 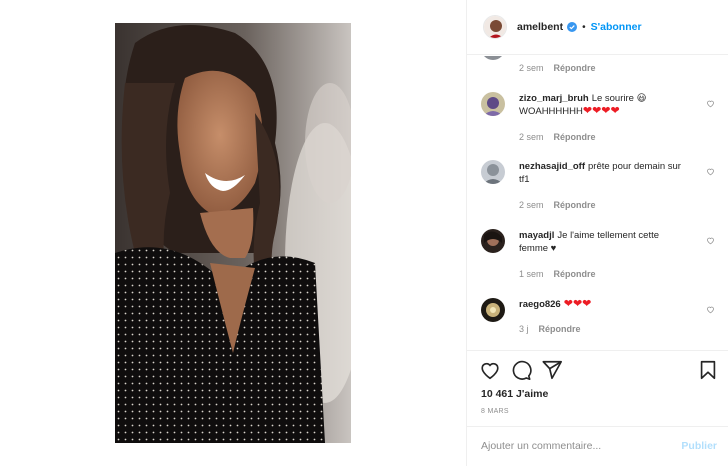 What do you see at coordinates (604, 173) in the screenshot?
I see `comment-text-block: nezhasajid_off prête pour demain sur tf1` at bounding box center [604, 173].